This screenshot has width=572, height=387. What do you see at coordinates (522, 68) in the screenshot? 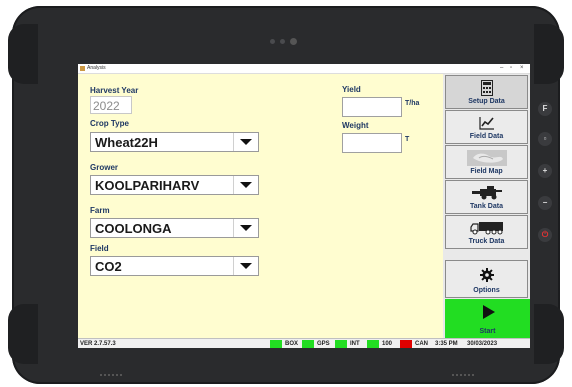
I see `close-button: ×` at bounding box center [522, 68].